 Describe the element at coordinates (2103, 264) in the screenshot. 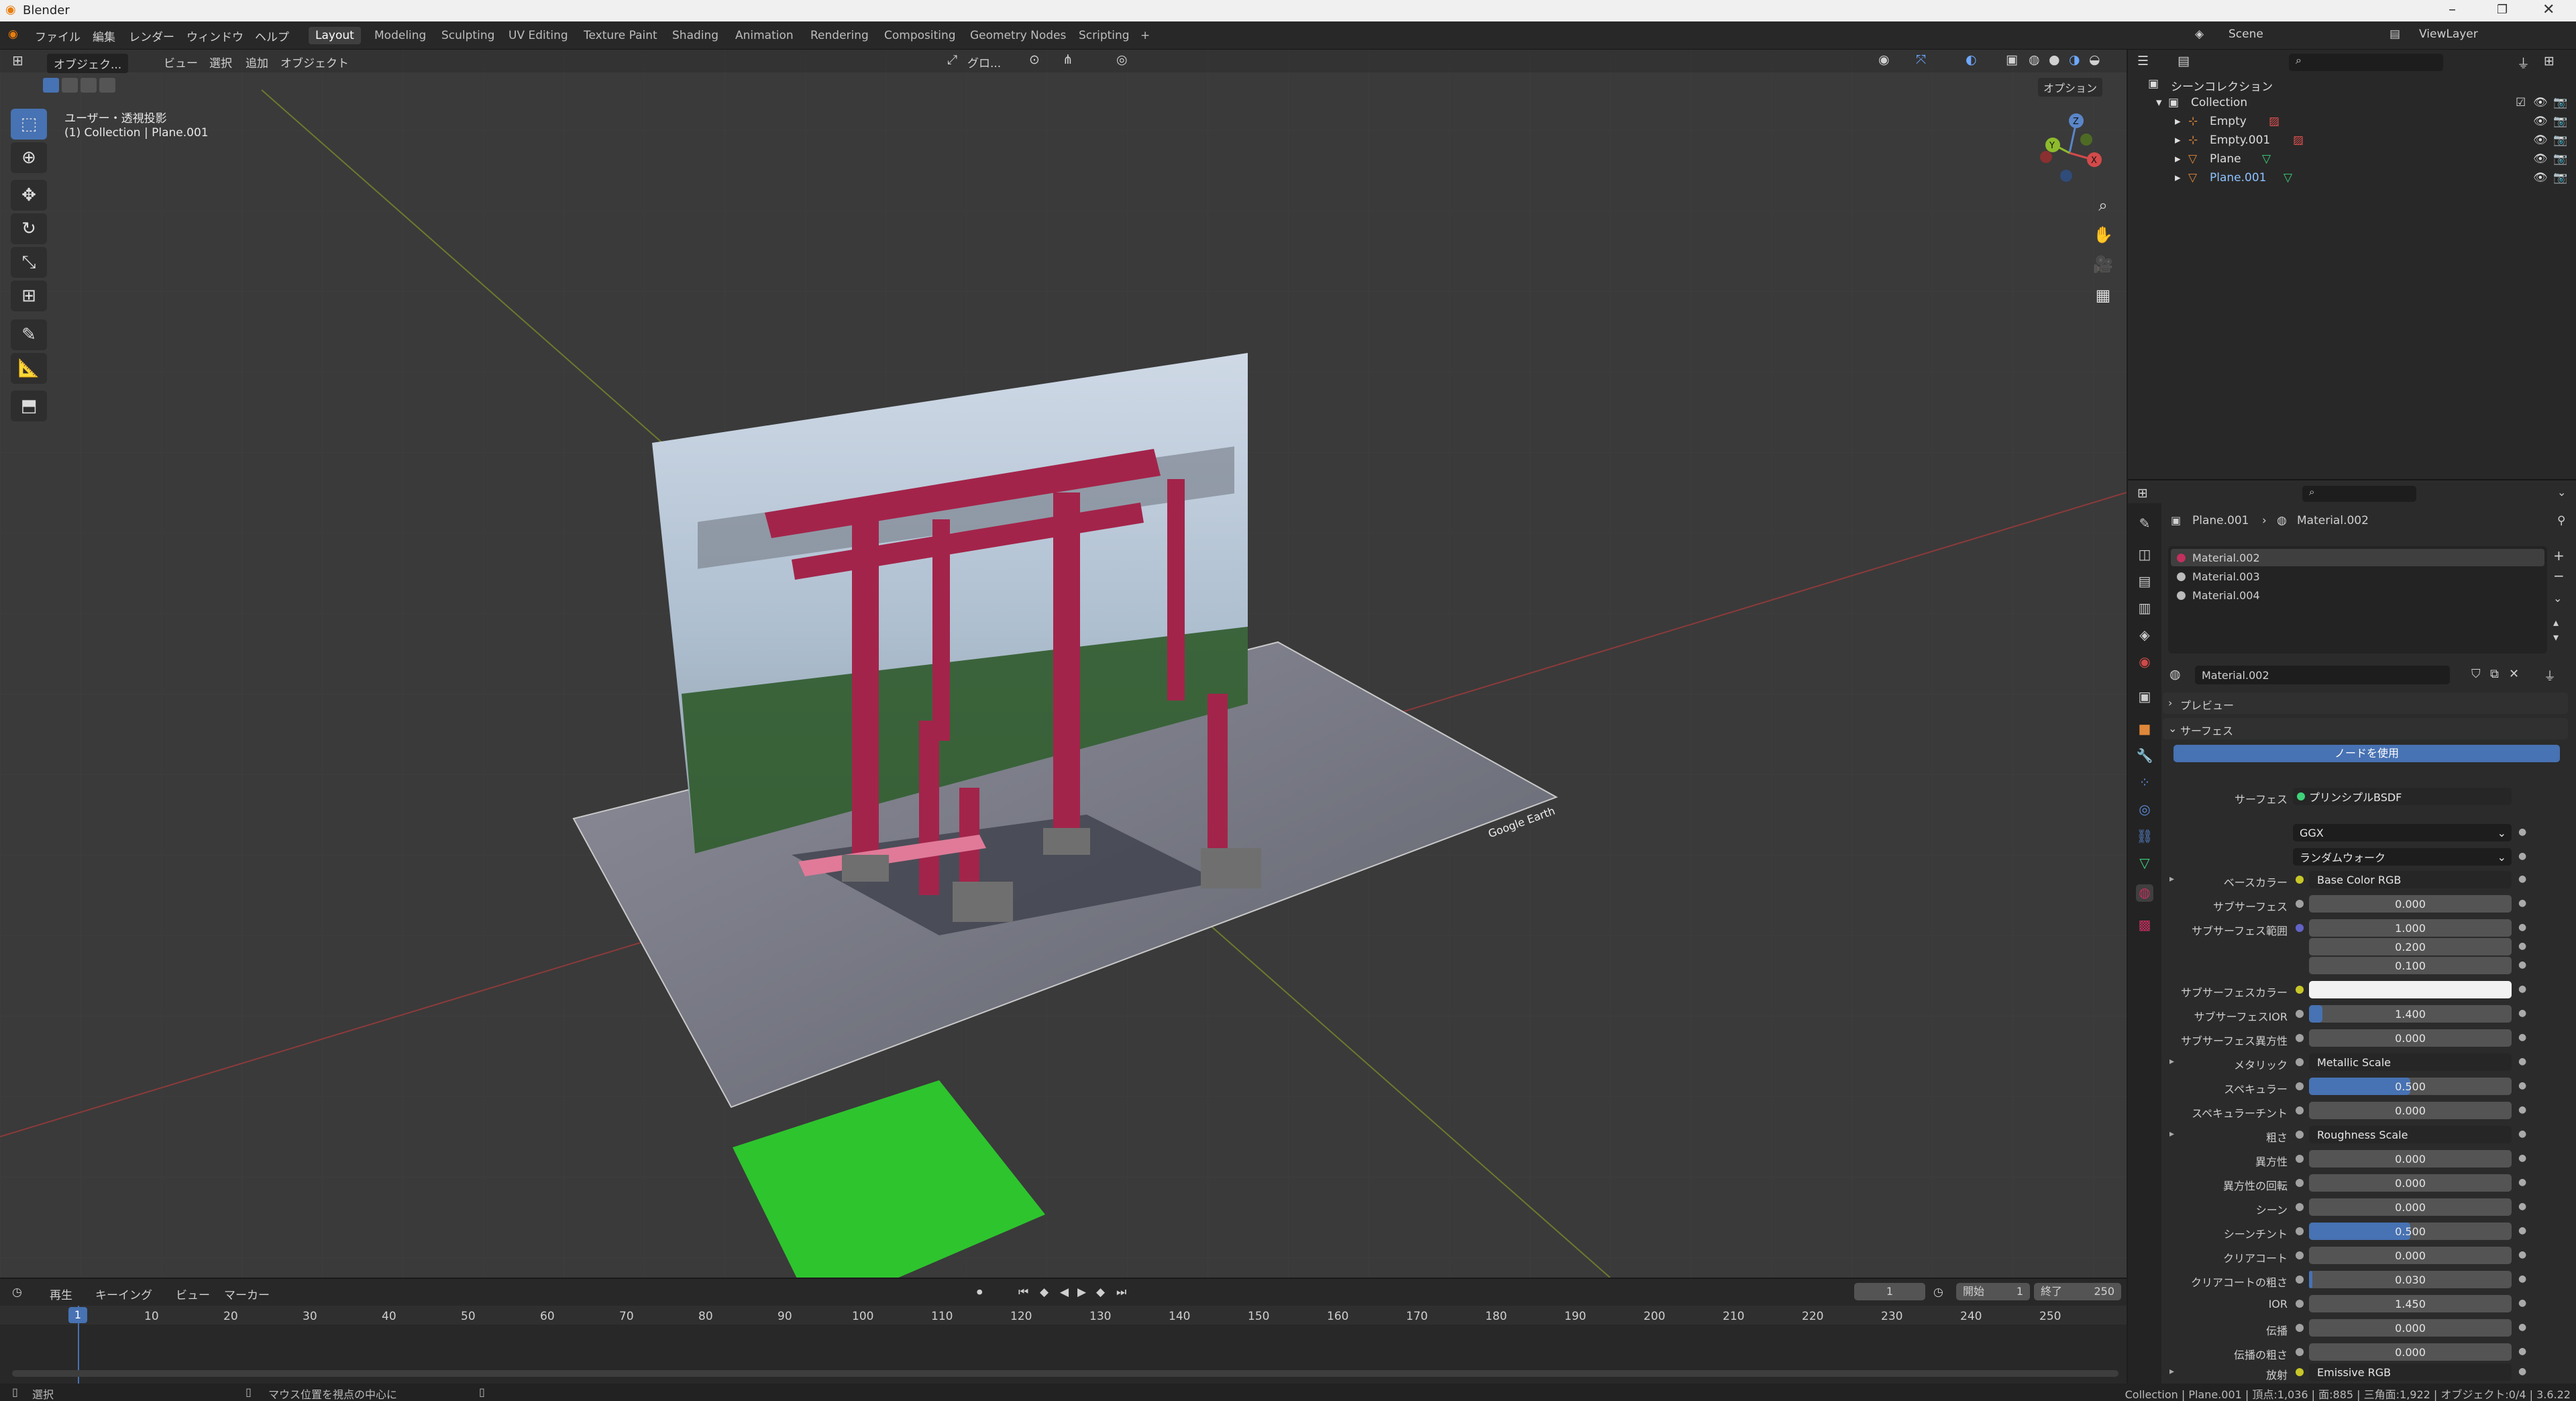

I see `camera-view-icon: 🎥` at that location.